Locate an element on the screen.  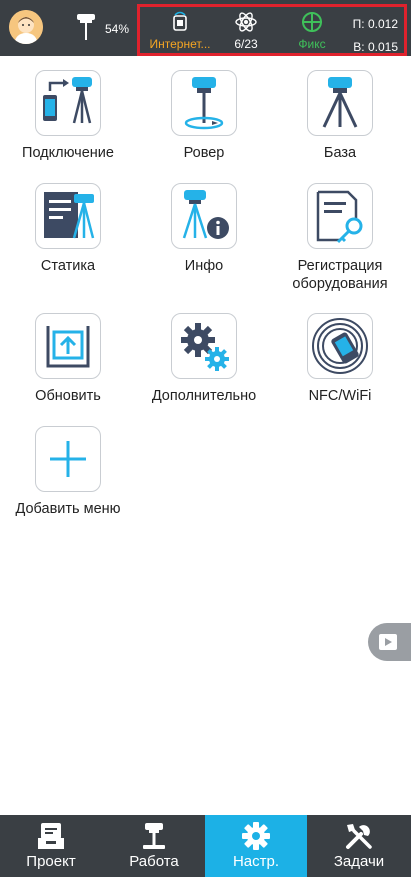
gnss-status-panel: Интернет... 6/23 Фикс П: 0.012 В: 0.015 is located at coordinates (272, 30).